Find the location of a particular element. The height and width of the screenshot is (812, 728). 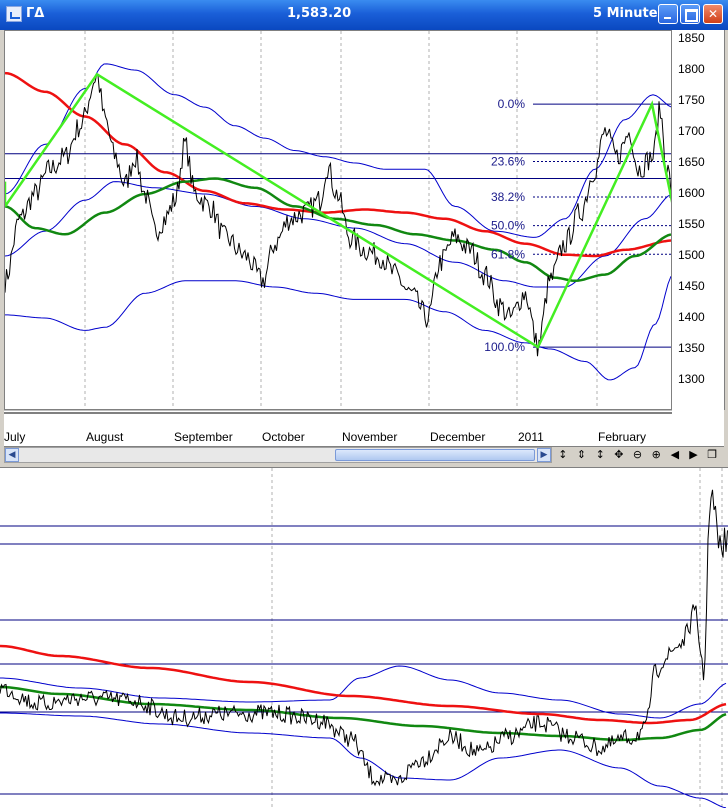

arrow-right-icon: ▶ is located at coordinates (544, 455).